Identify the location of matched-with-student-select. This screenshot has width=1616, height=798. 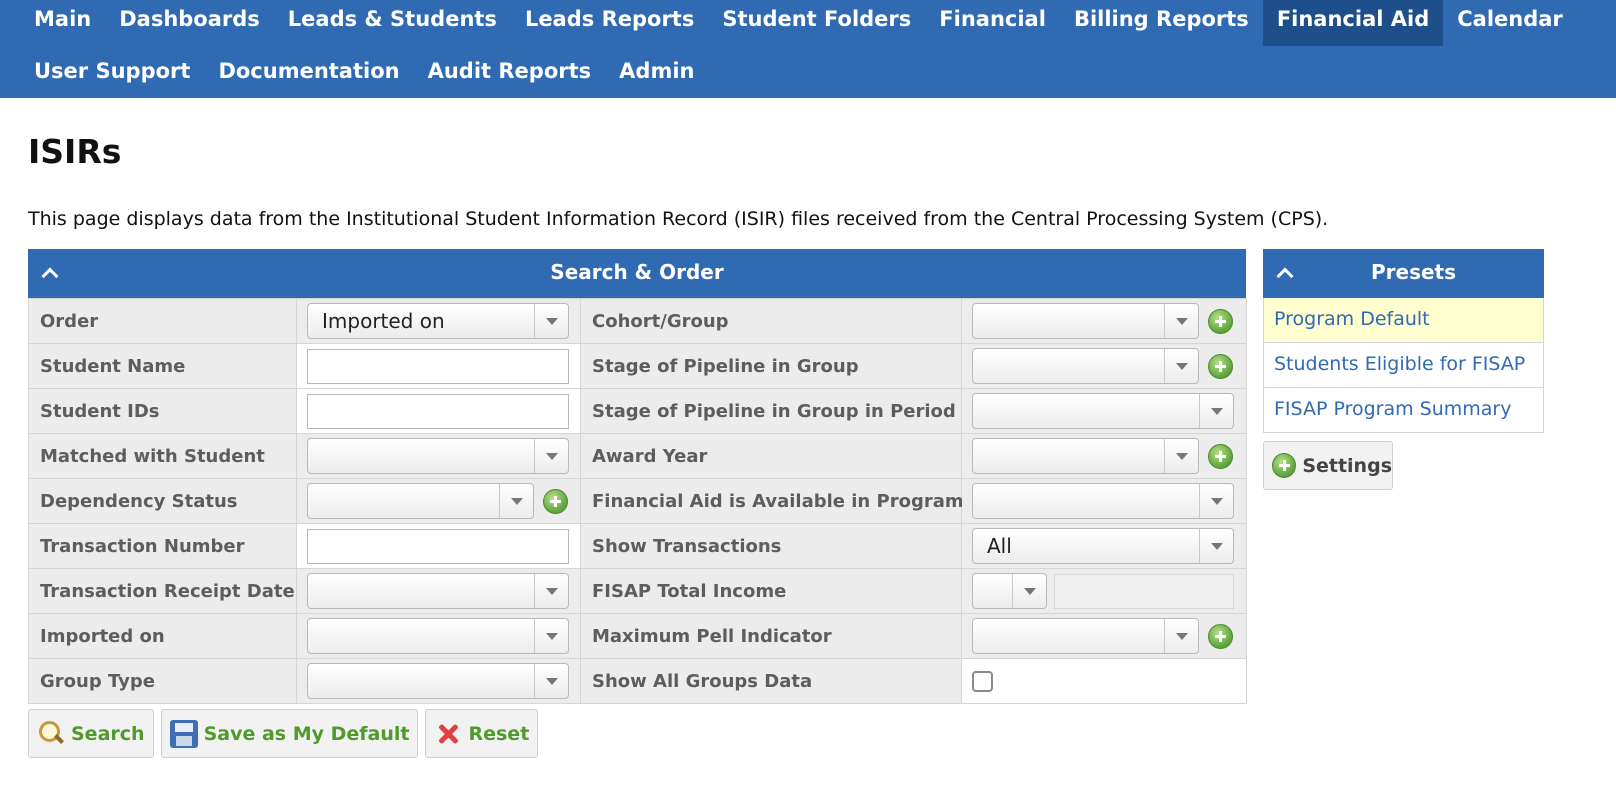
(438, 456).